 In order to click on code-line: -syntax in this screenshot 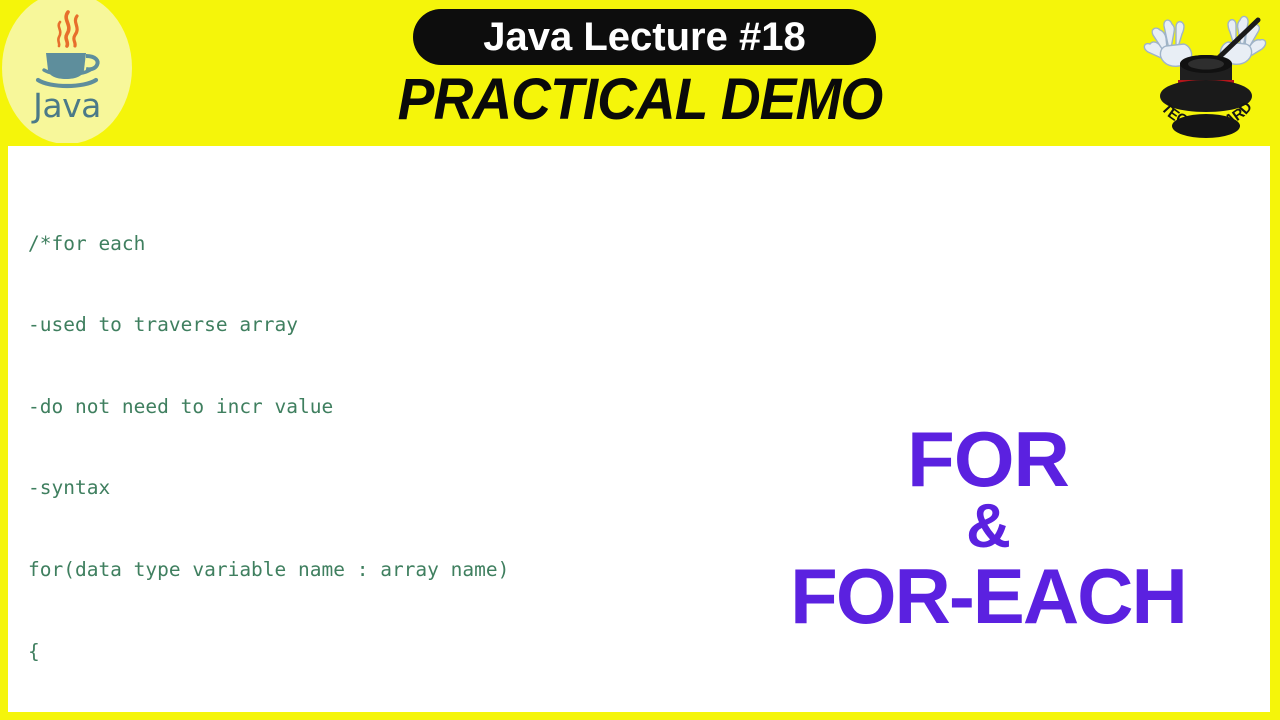, I will do `click(649, 487)`.